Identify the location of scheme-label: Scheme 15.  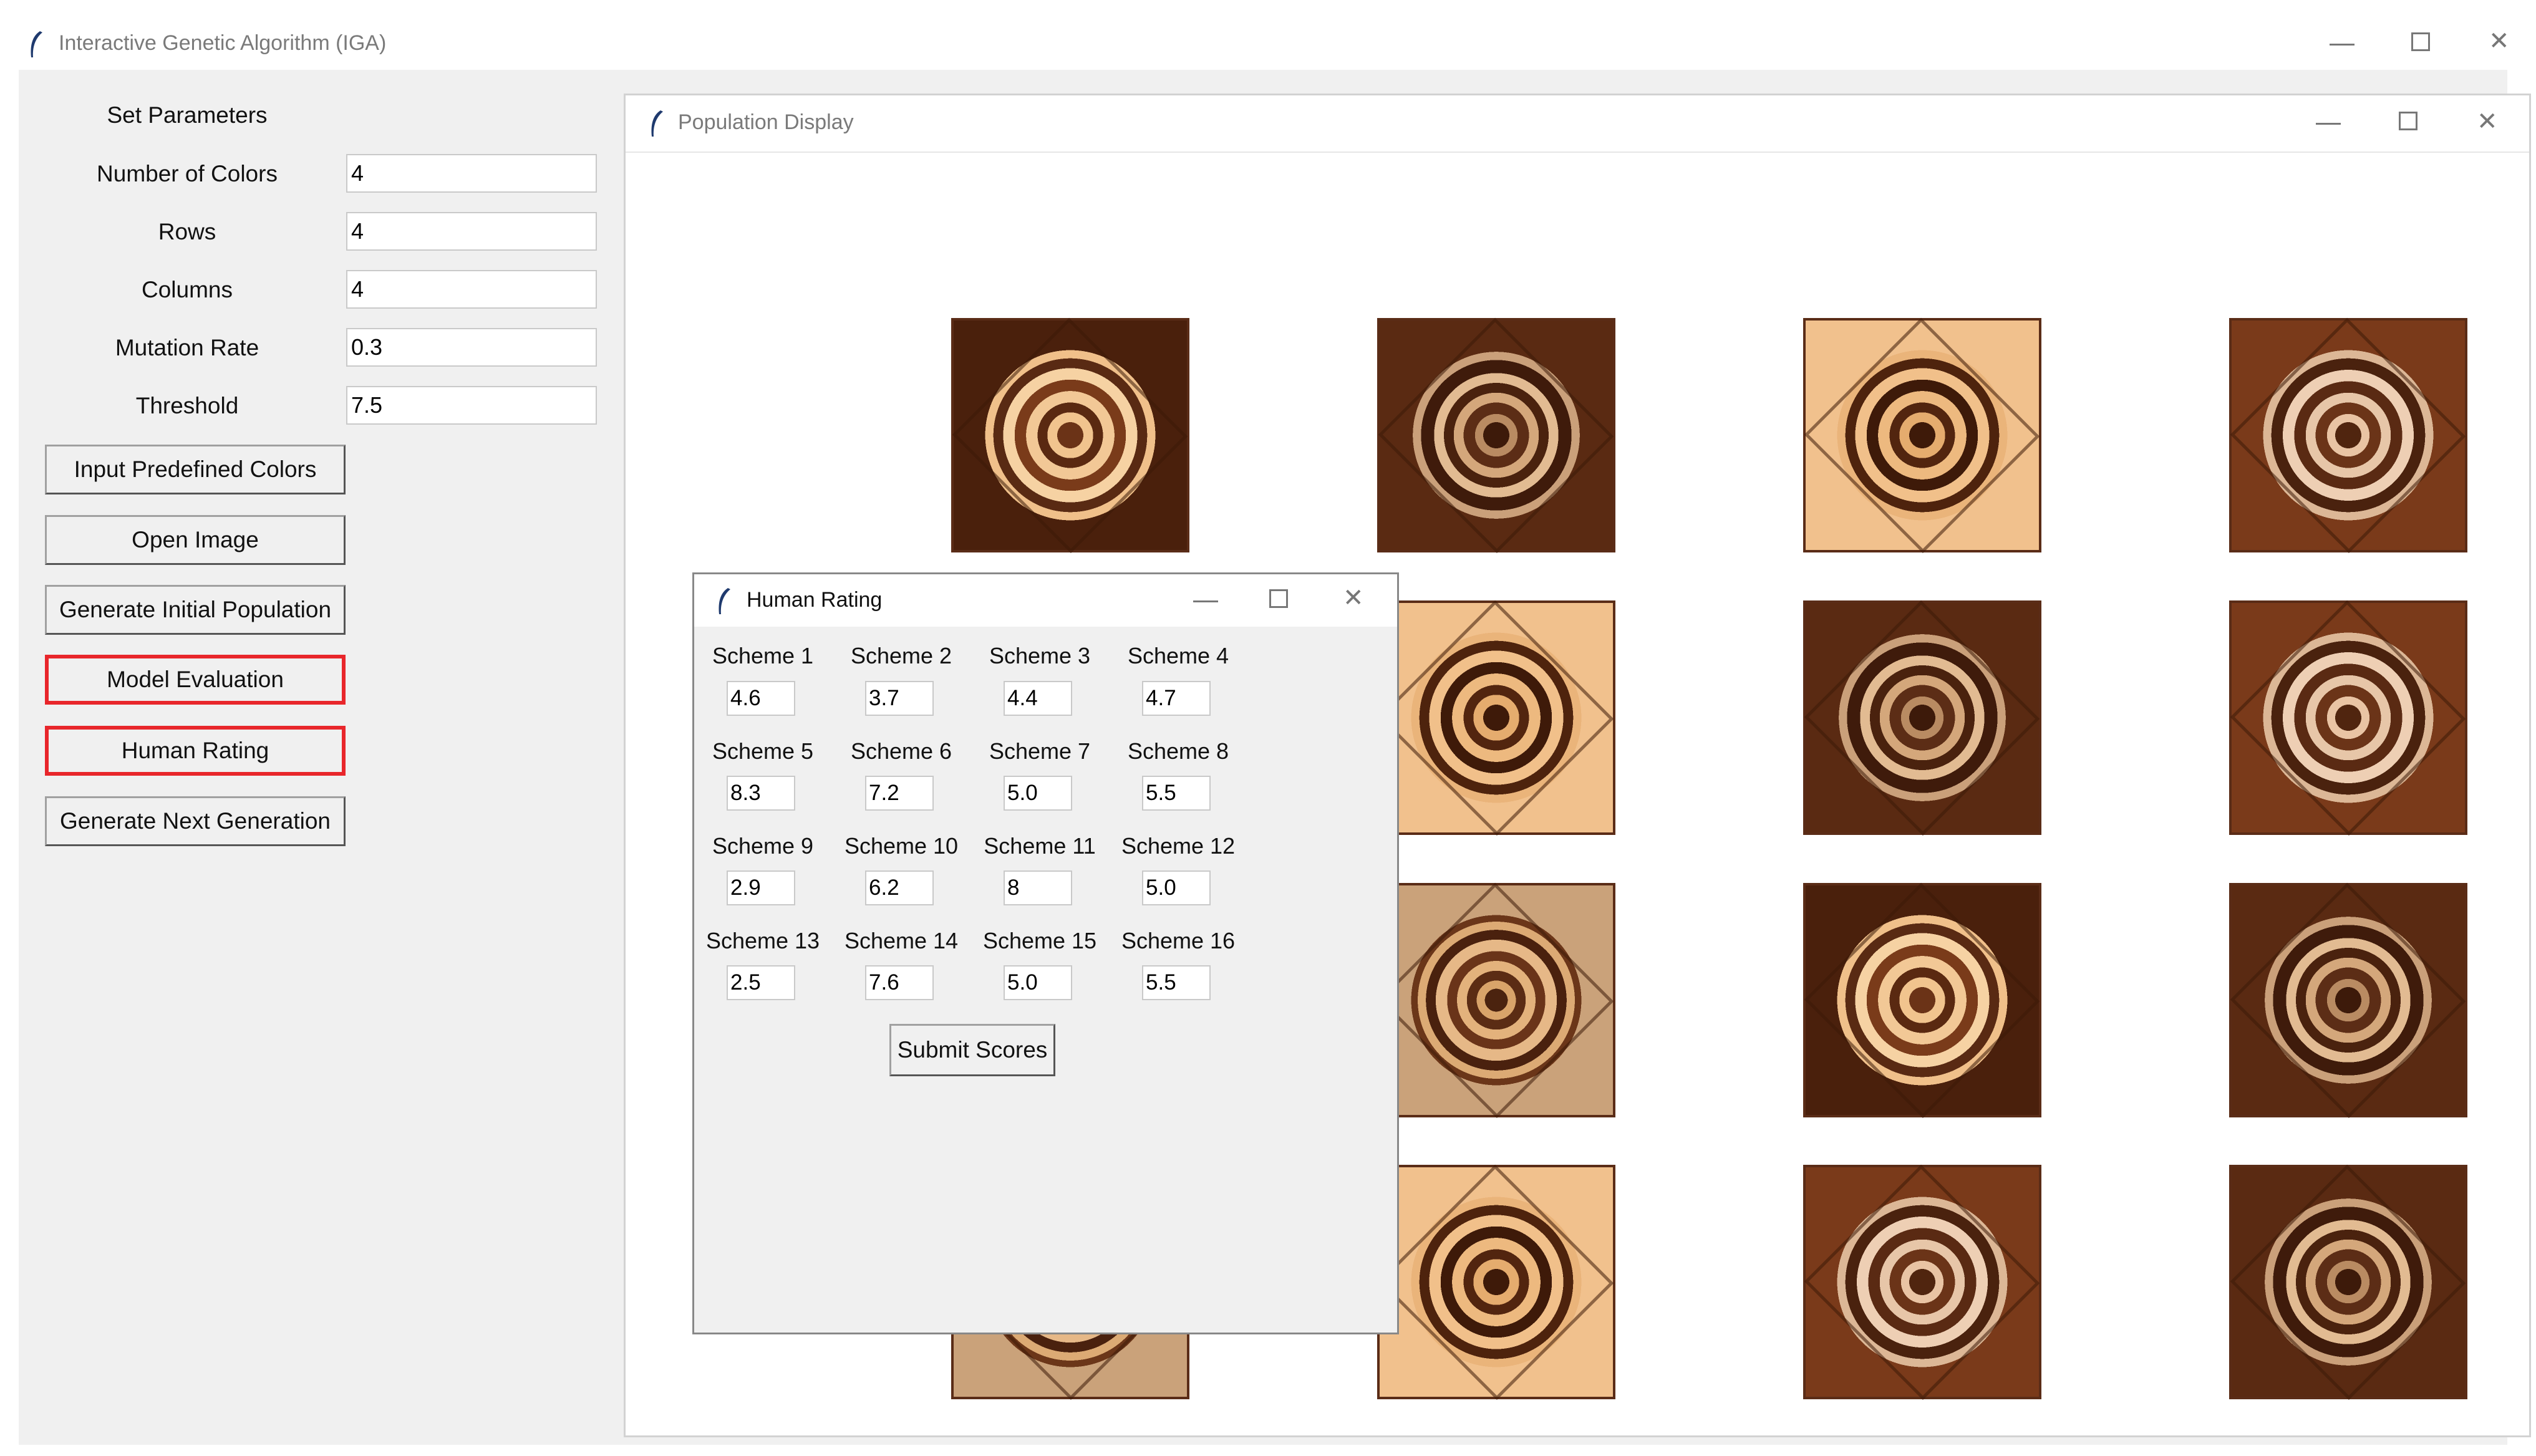
(1039, 941).